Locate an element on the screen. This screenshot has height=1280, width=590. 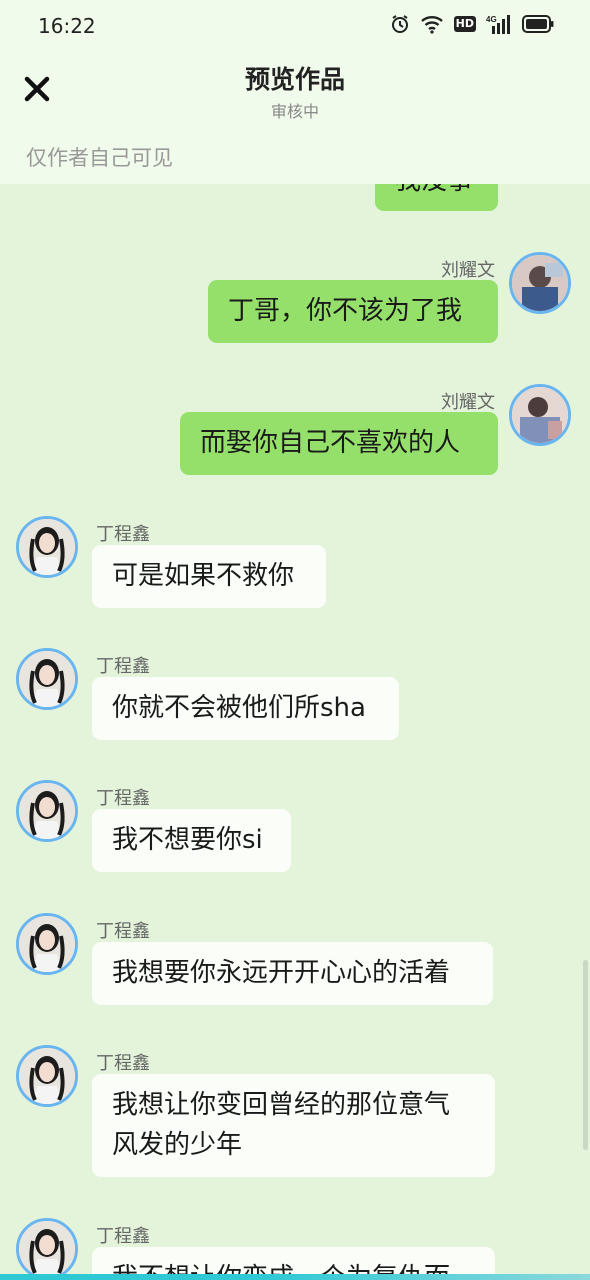
status-bar: 16:22 HD 4G is located at coordinates (295, 26).